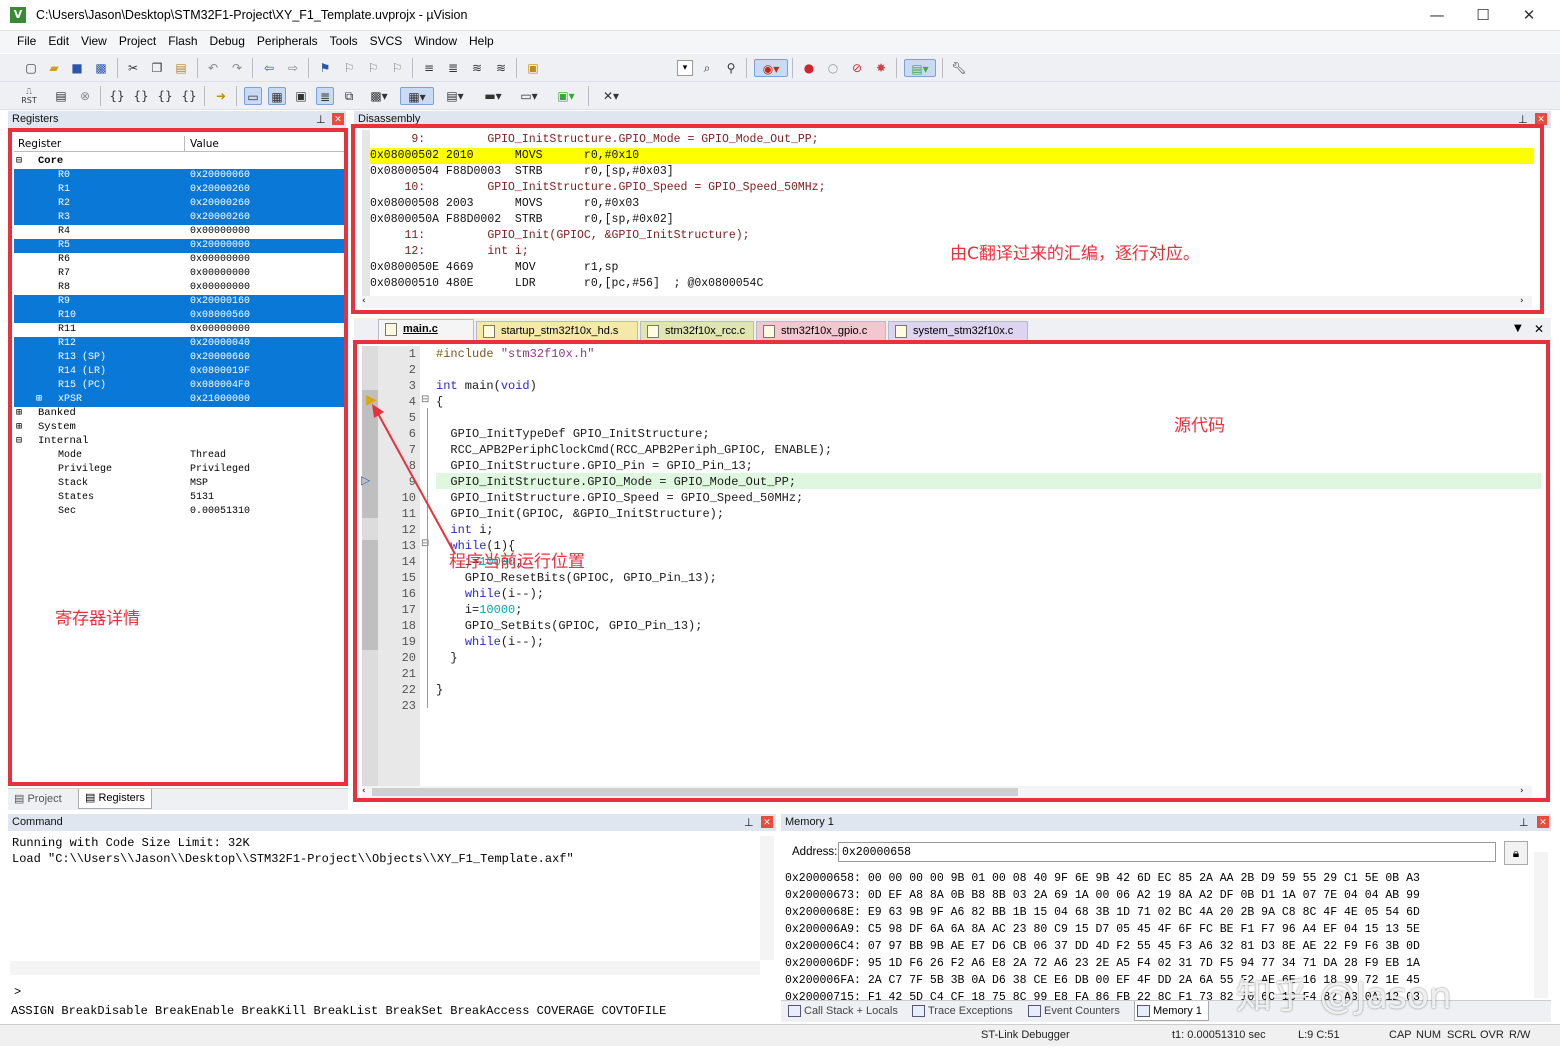 This screenshot has height=1051, width=1560. I want to click on code-line: while(i--);, so click(490, 642).